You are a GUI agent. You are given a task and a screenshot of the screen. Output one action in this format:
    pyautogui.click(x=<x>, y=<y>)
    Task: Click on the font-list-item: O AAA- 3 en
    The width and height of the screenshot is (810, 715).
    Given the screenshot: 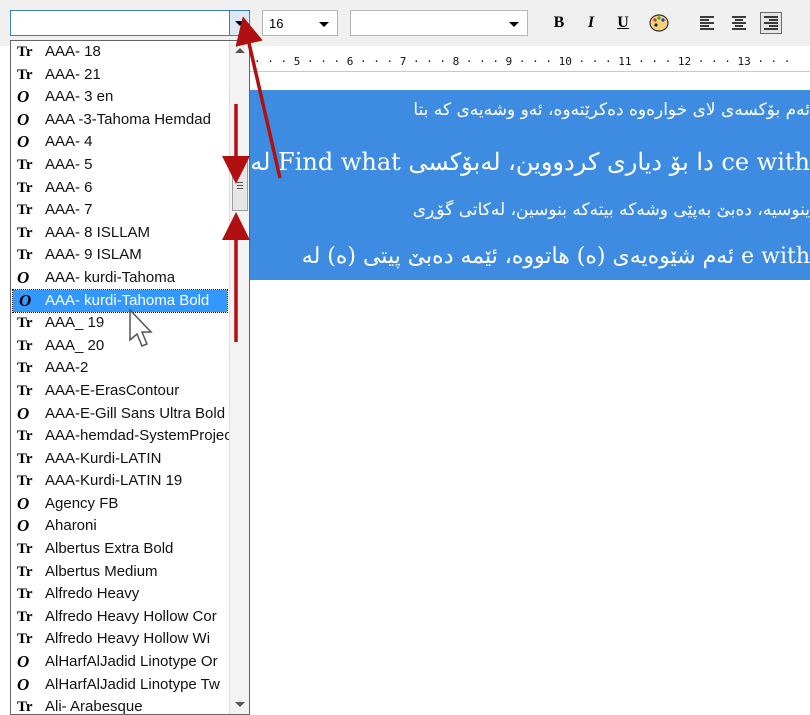 What is the action you would take?
    pyautogui.click(x=120, y=97)
    